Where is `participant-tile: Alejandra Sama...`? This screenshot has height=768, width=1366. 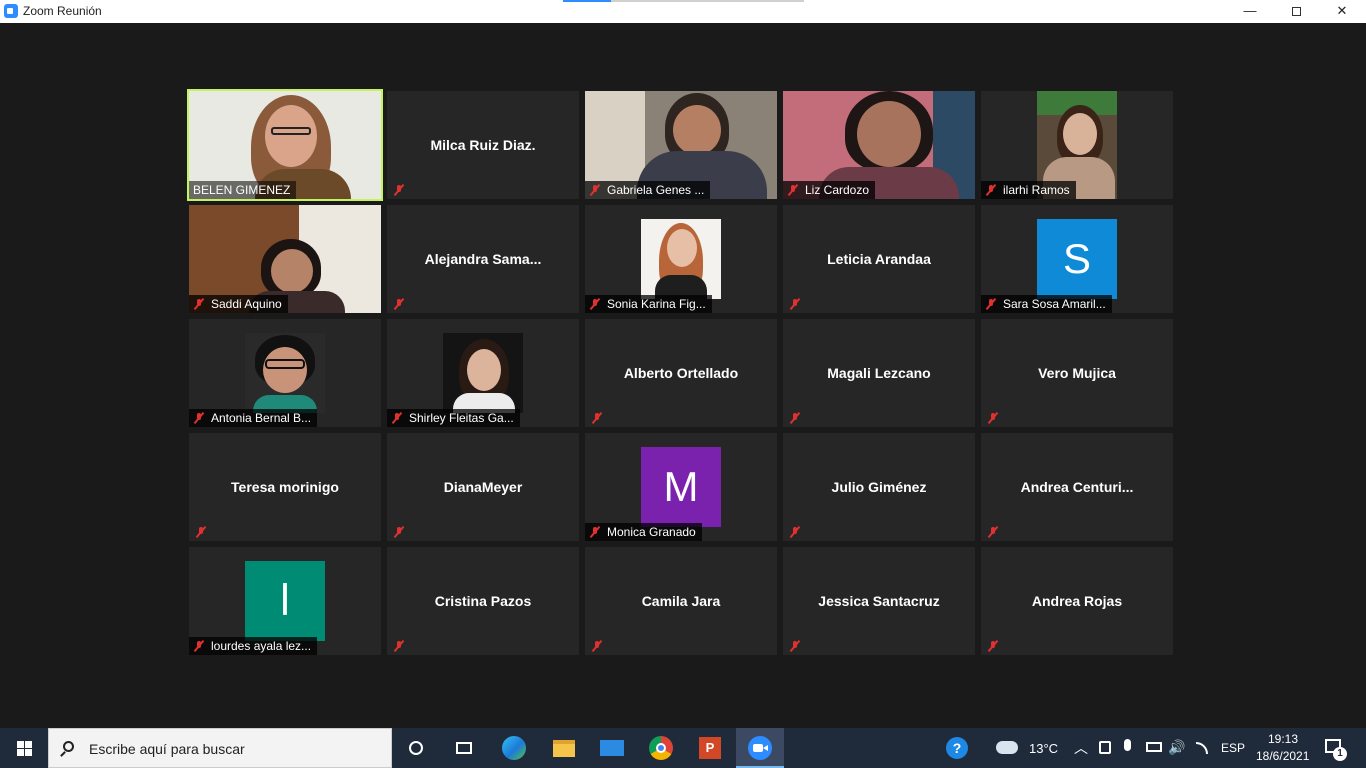 participant-tile: Alejandra Sama... is located at coordinates (483, 259).